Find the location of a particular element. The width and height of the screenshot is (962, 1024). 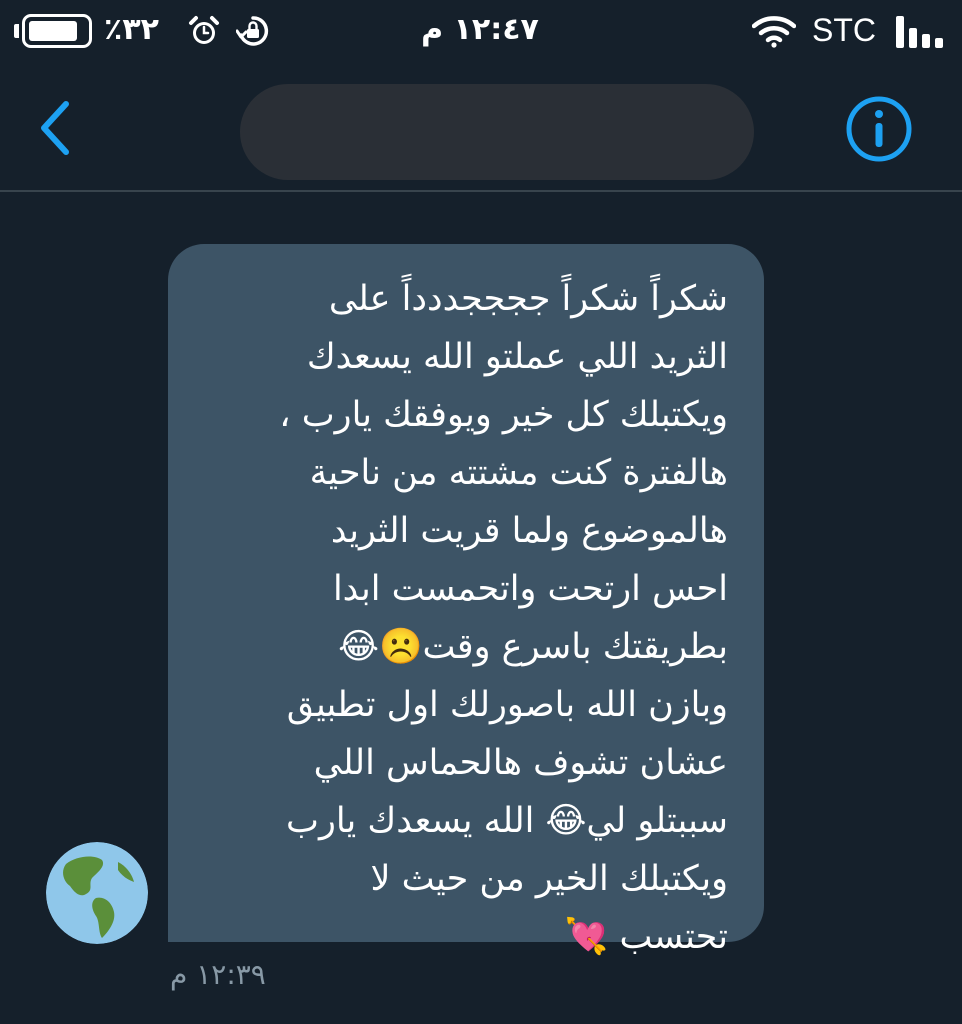

conversation-title-redacted is located at coordinates (497, 132).